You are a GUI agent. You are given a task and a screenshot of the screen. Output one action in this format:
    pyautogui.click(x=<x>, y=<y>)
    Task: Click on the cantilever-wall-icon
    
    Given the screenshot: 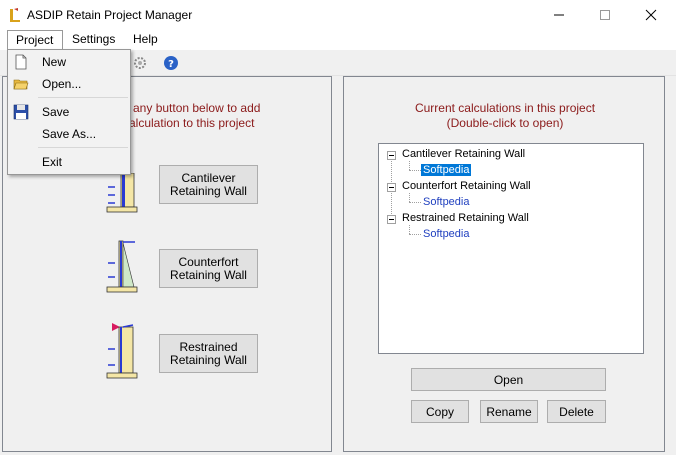 What is the action you would take?
    pyautogui.click(x=122, y=193)
    